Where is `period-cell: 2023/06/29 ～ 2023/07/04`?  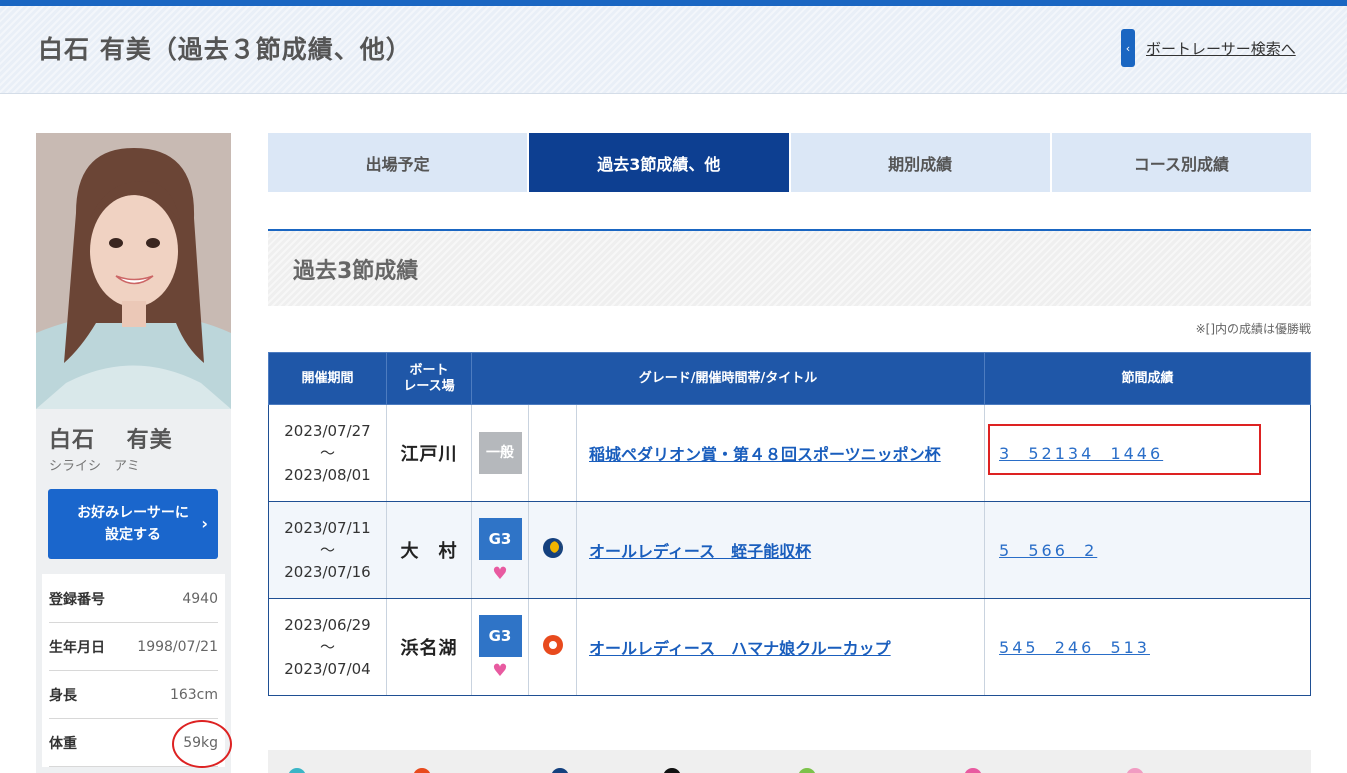
period-cell: 2023/06/29 ～ 2023/07/04 is located at coordinates (327, 647).